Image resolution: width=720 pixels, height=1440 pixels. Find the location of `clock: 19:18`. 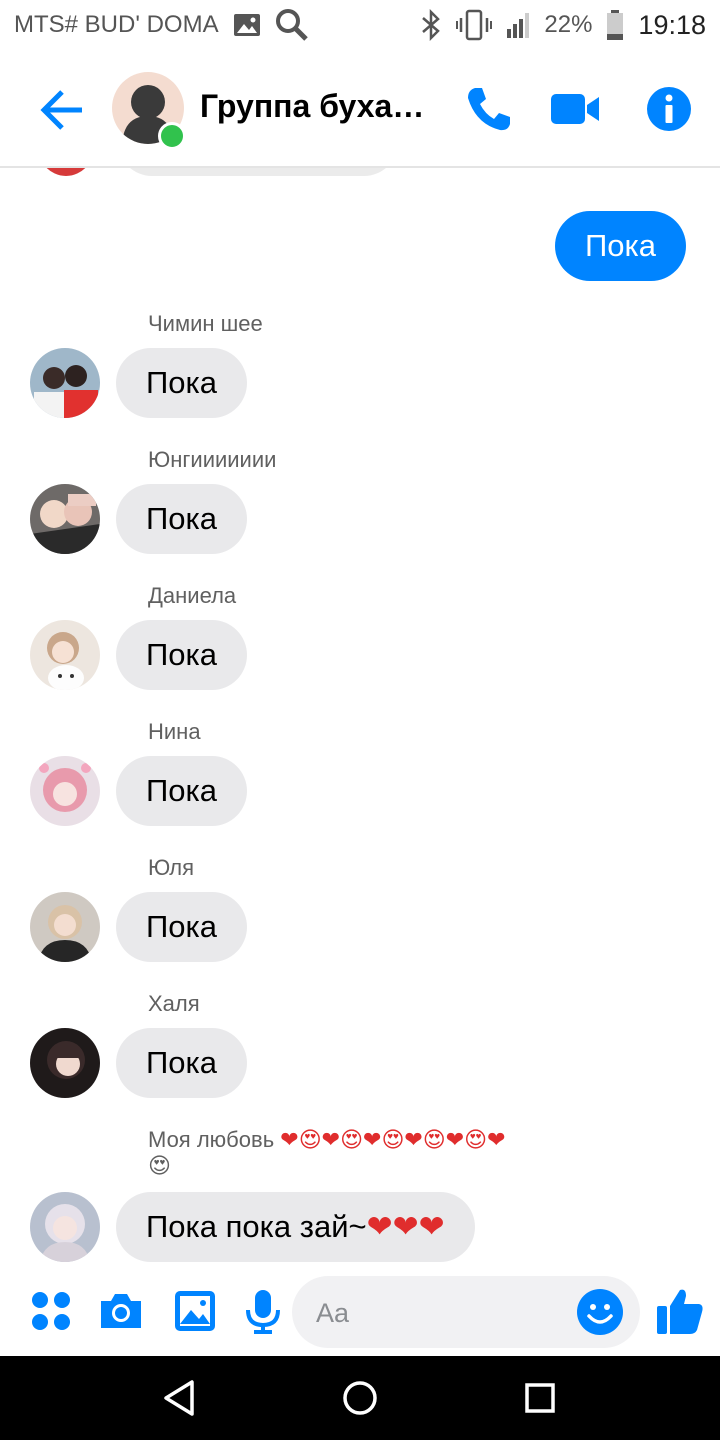

clock: 19:18 is located at coordinates (672, 24).